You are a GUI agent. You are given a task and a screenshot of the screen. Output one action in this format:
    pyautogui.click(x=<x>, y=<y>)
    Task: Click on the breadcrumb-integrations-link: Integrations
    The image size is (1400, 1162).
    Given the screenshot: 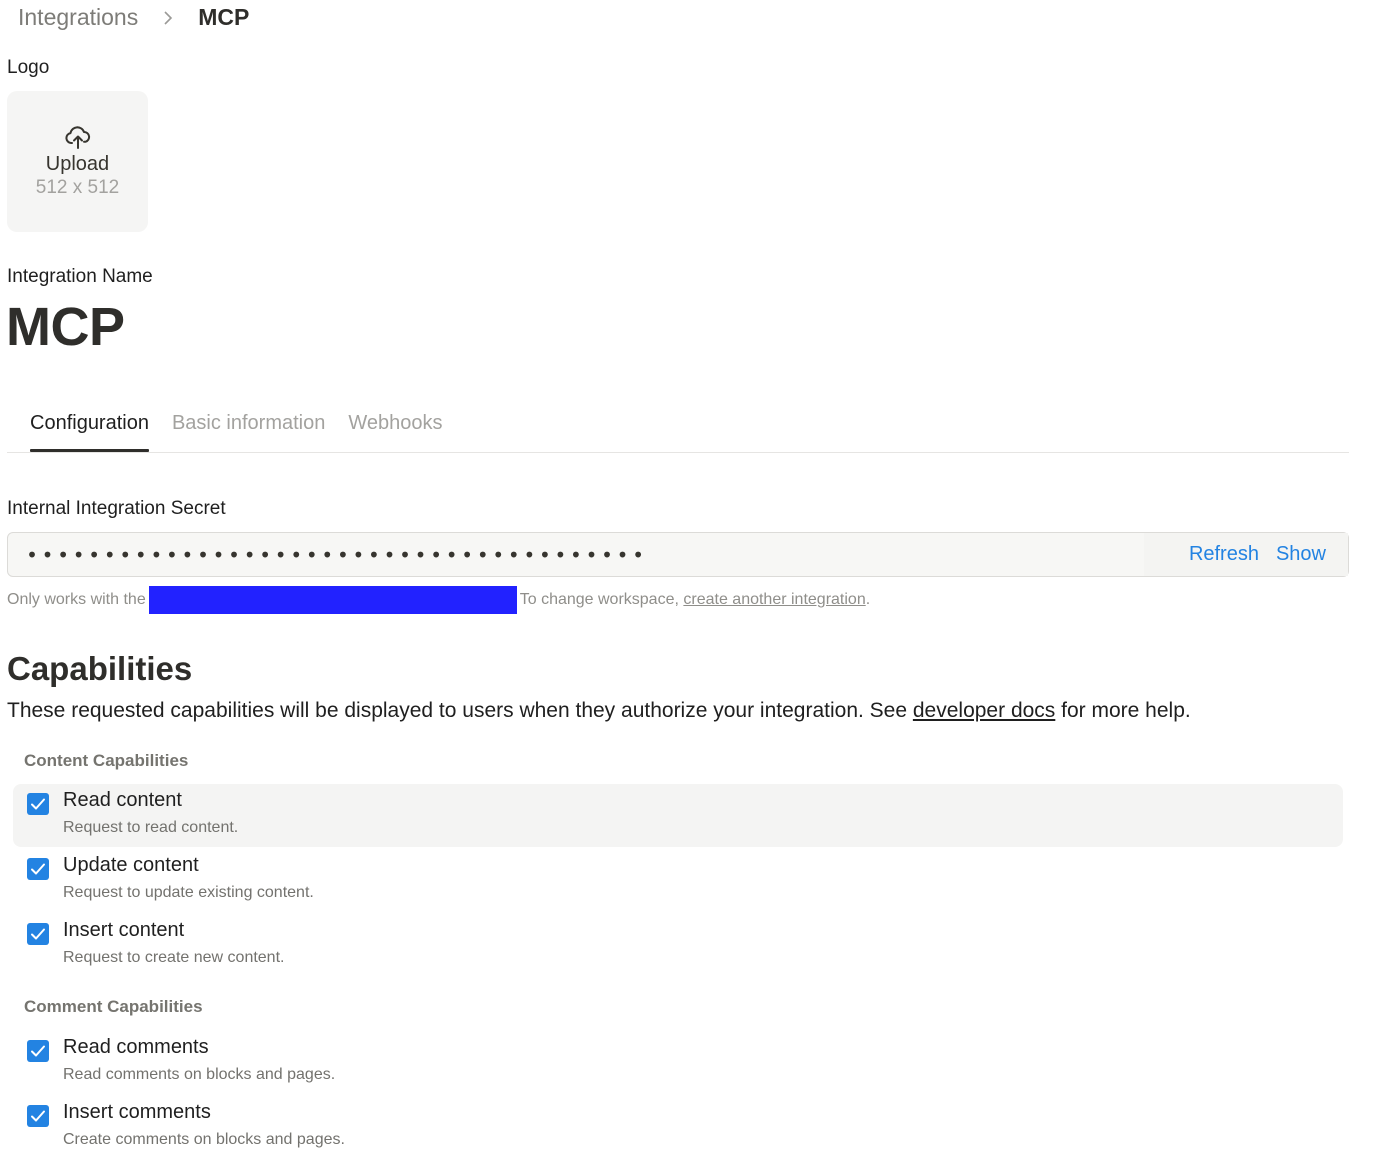 What is the action you would take?
    pyautogui.click(x=78, y=17)
    